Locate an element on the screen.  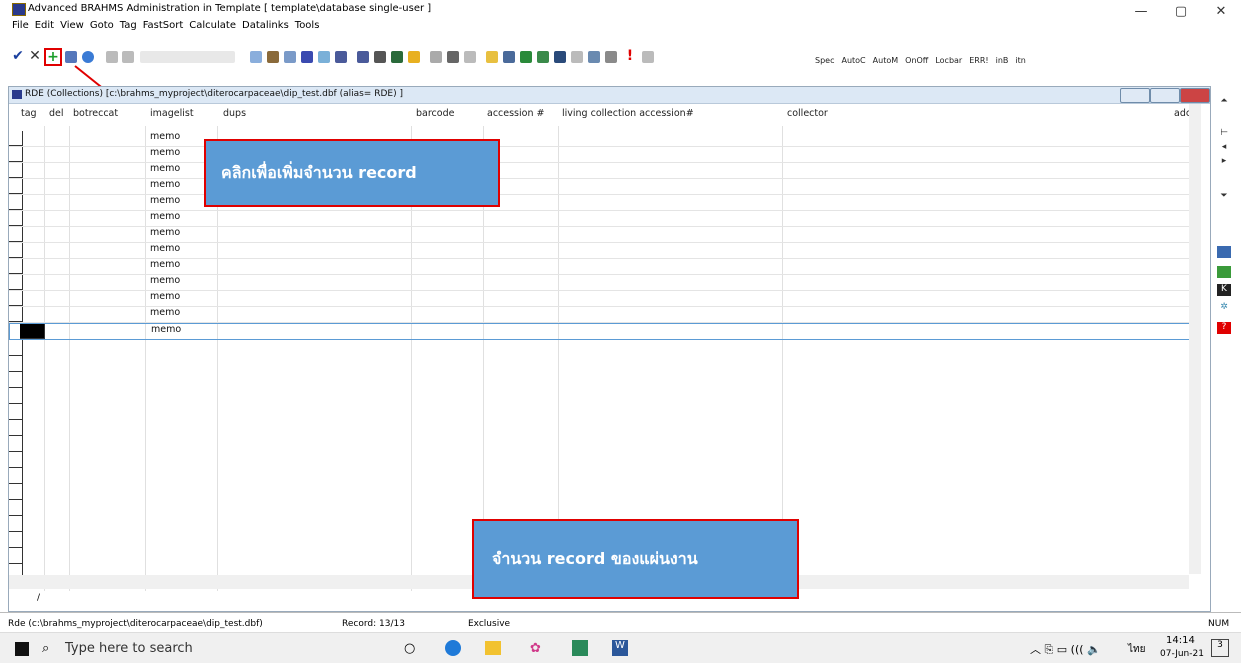
search-icon: ⌕ is located at coordinates (45, 648).